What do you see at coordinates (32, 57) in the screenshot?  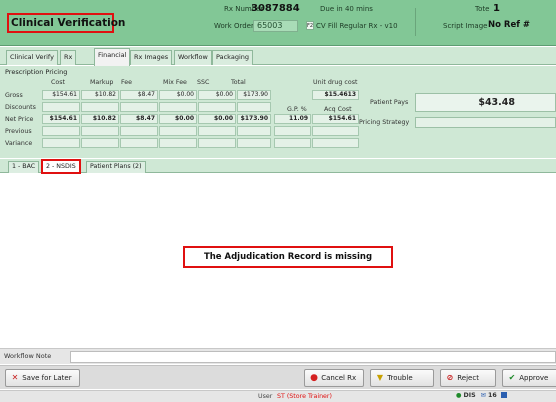 I see `tab-clinical-verify: Clinical Verify` at bounding box center [32, 57].